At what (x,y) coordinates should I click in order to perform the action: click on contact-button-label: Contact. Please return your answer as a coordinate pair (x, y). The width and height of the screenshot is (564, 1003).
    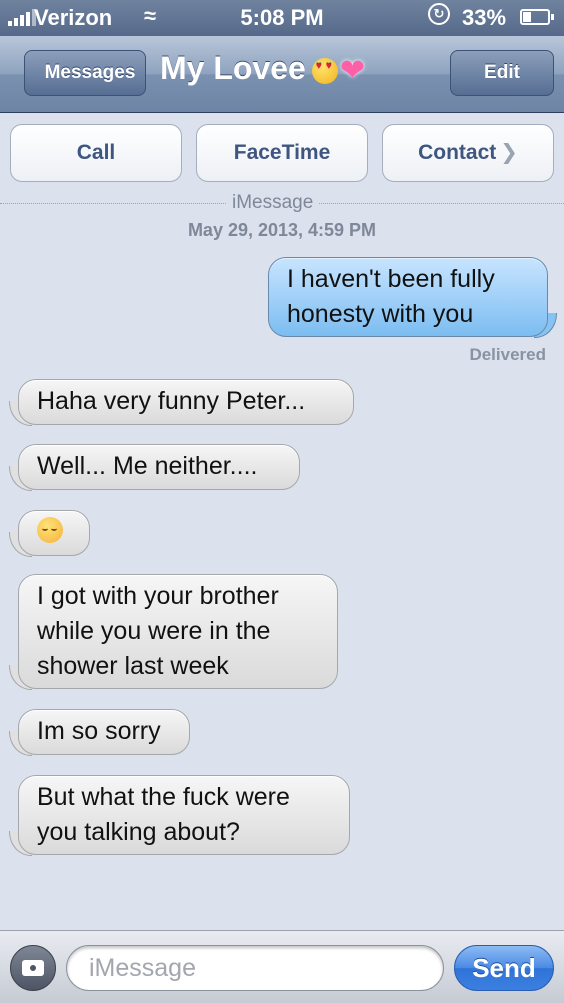
    Looking at the image, I should click on (457, 152).